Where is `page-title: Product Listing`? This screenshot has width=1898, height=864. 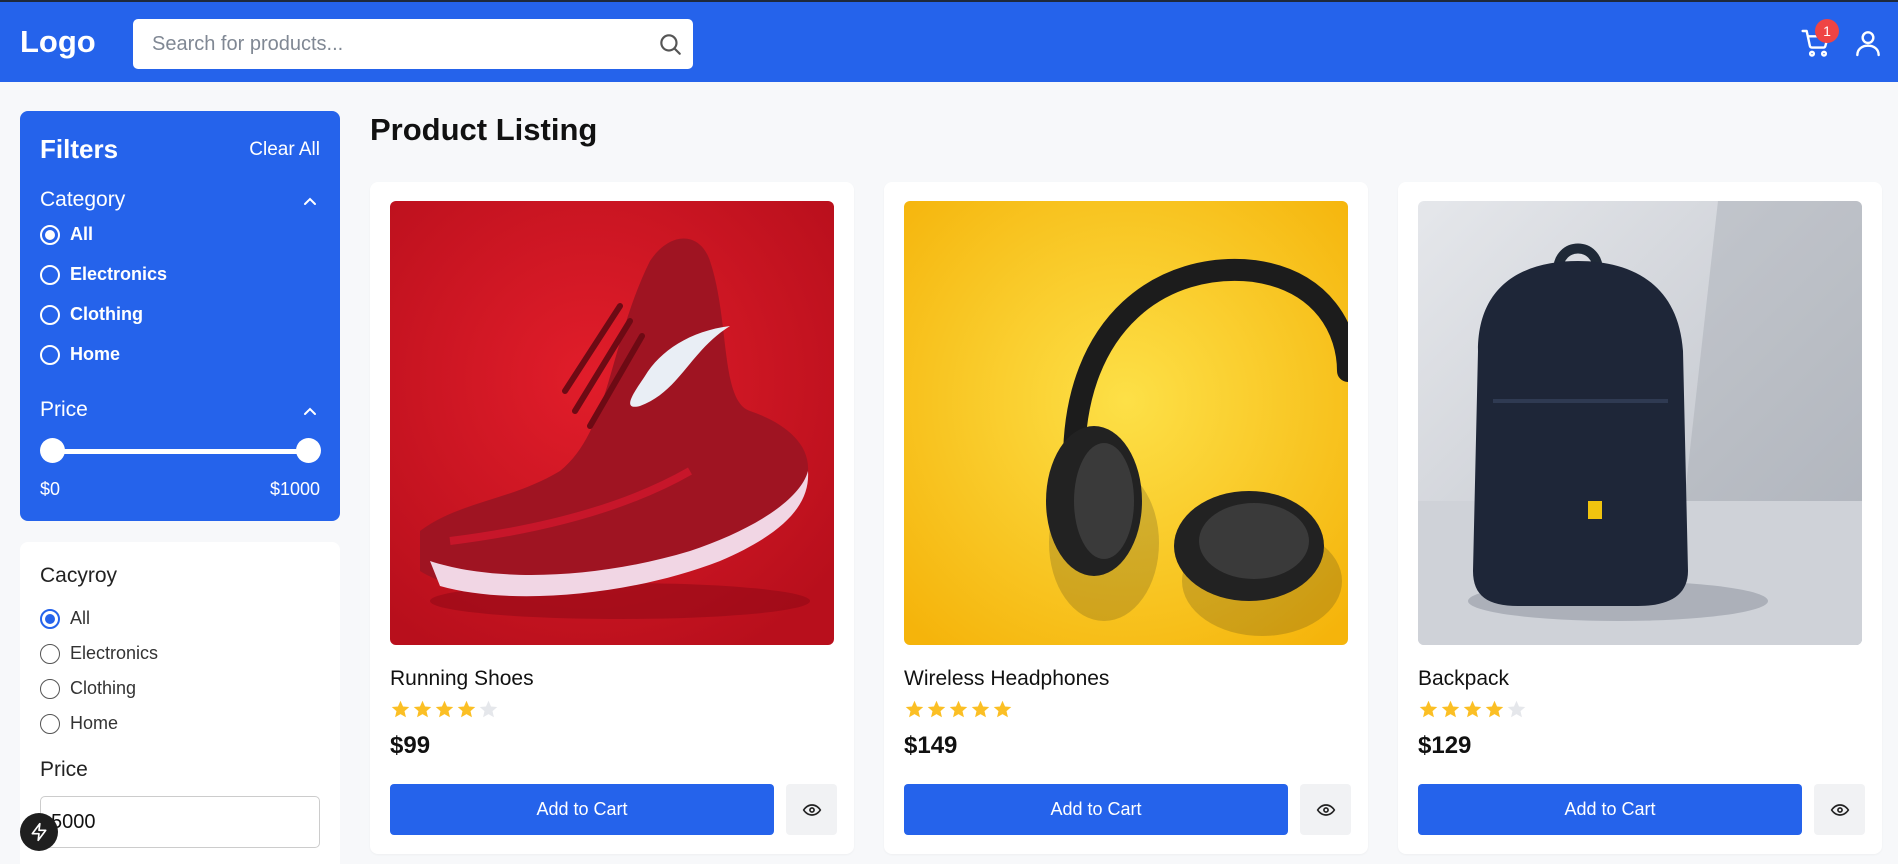 page-title: Product Listing is located at coordinates (484, 129).